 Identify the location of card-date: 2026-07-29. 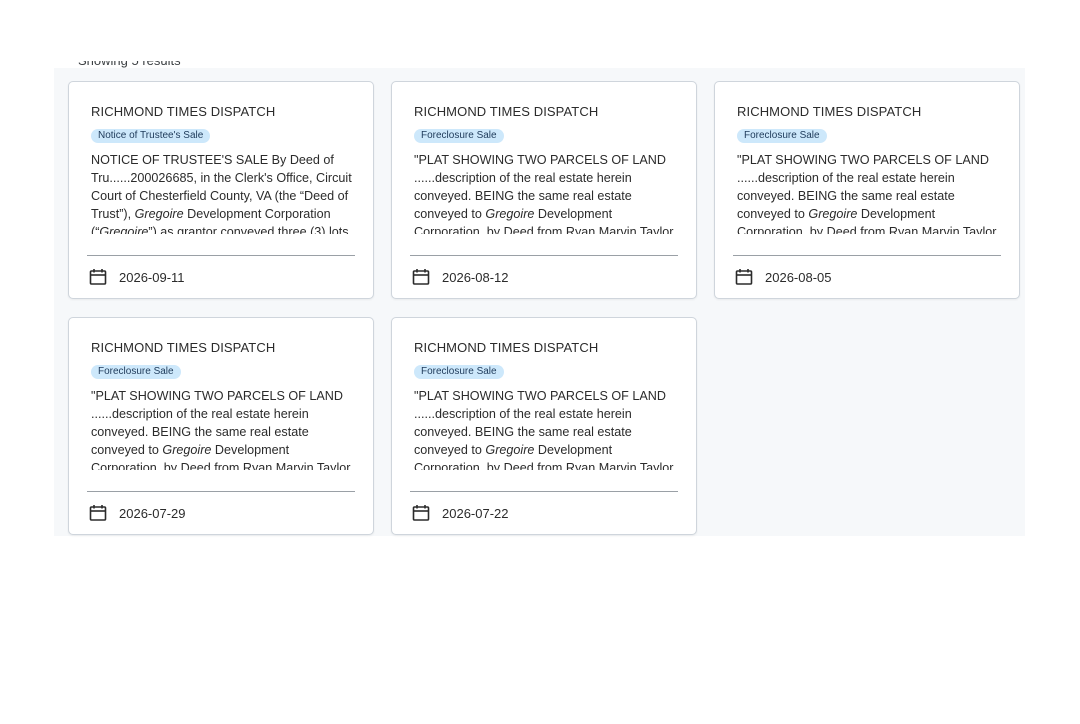
(152, 513).